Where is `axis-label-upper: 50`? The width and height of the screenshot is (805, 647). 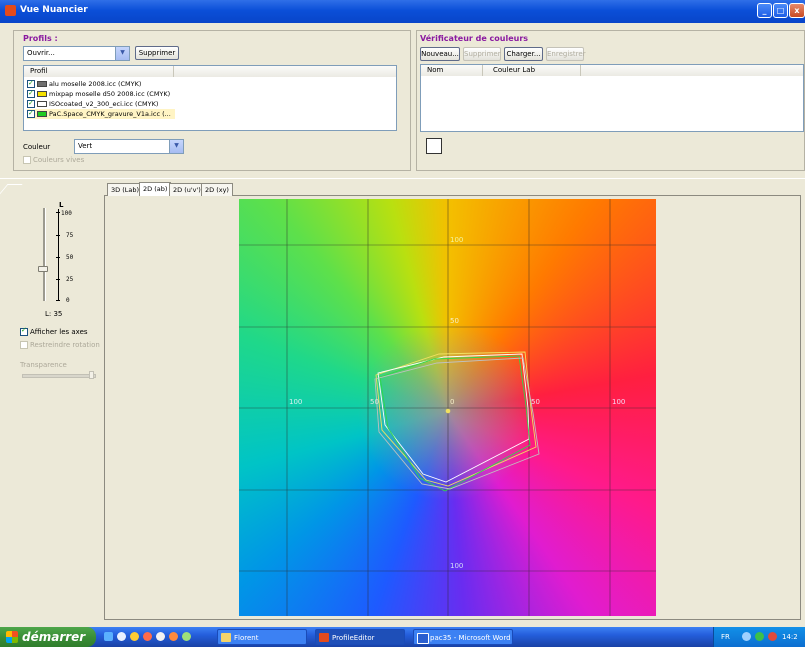 axis-label-upper: 50 is located at coordinates (454, 321).